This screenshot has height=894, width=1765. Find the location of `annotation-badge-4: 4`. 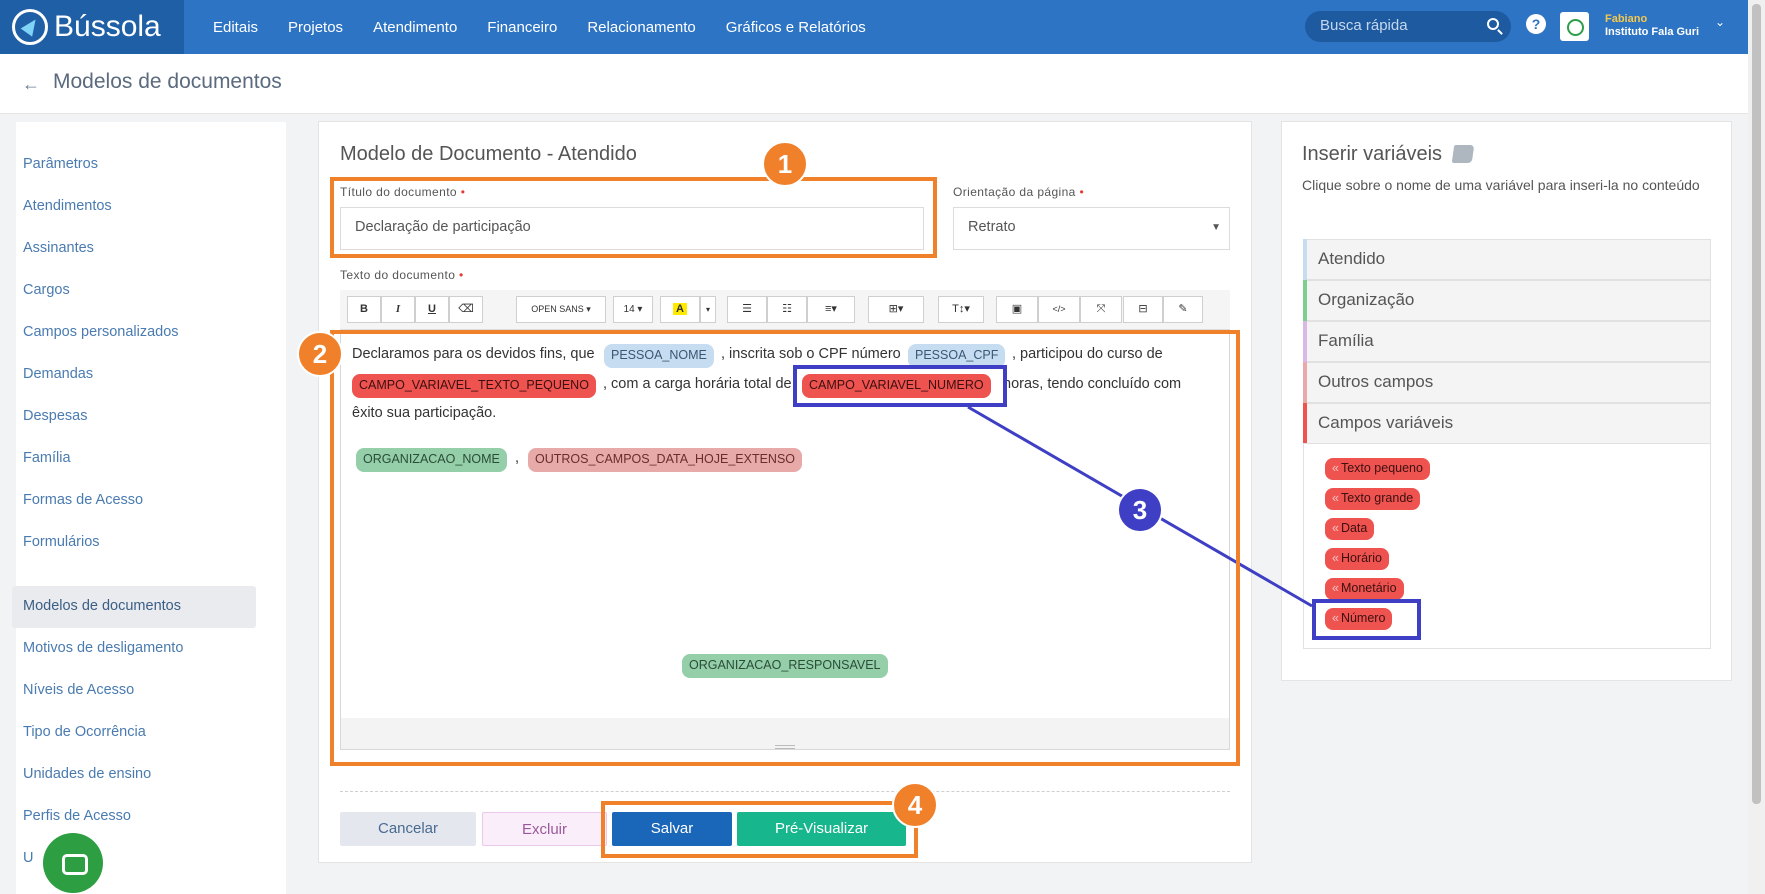

annotation-badge-4: 4 is located at coordinates (915, 805).